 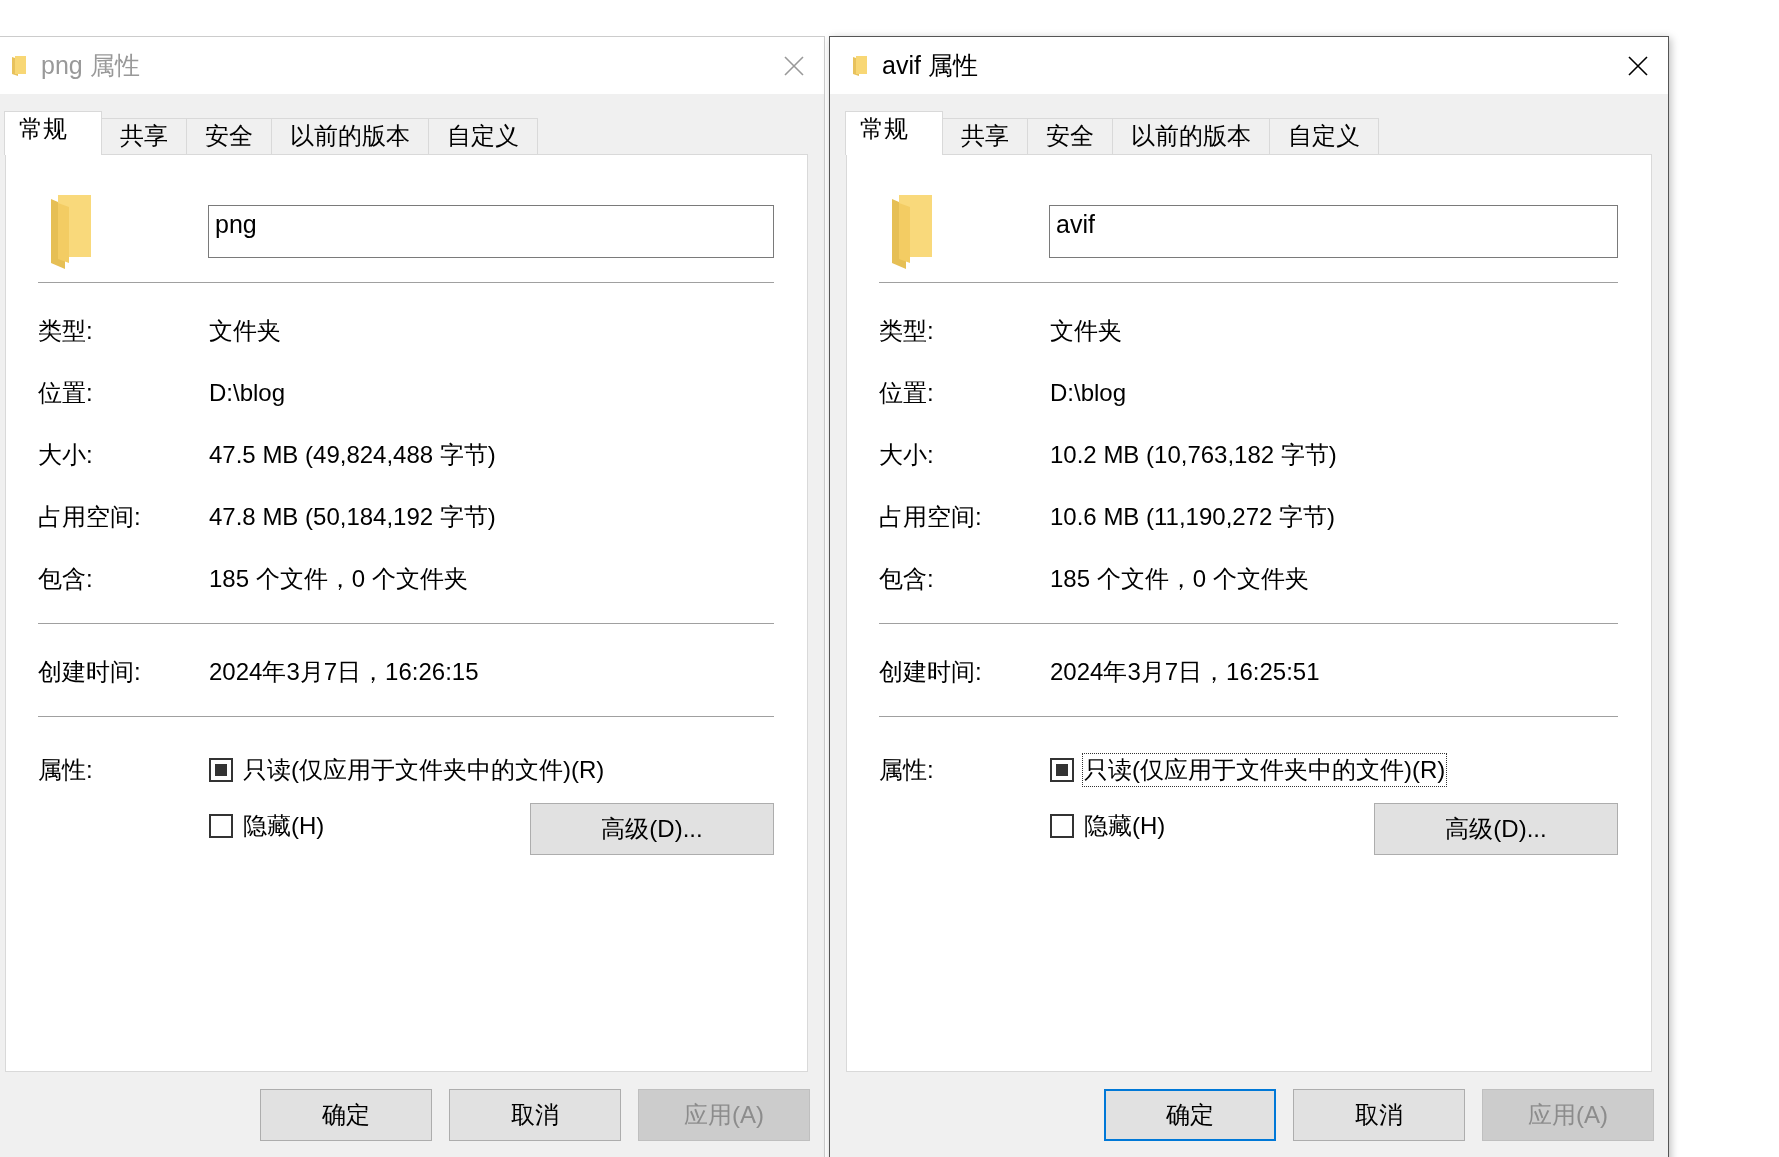 I want to click on checkbox-label: 只读(仅应用于文件夹中的文件)(R), so click(x=1265, y=770).